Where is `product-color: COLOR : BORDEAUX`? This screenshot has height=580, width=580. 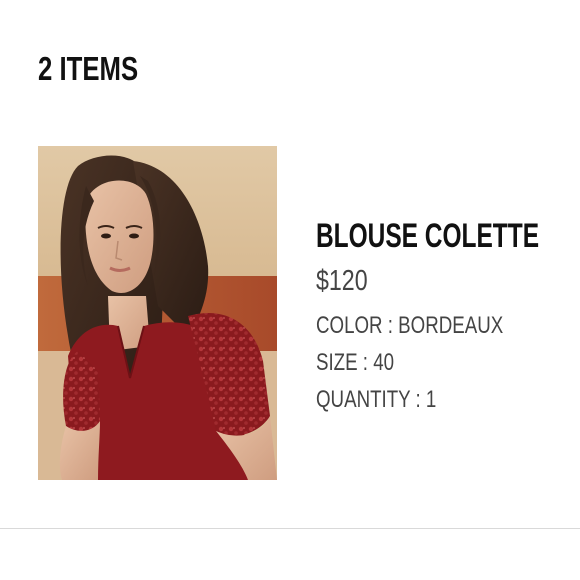
product-color: COLOR : BORDEAUX is located at coordinates (410, 325).